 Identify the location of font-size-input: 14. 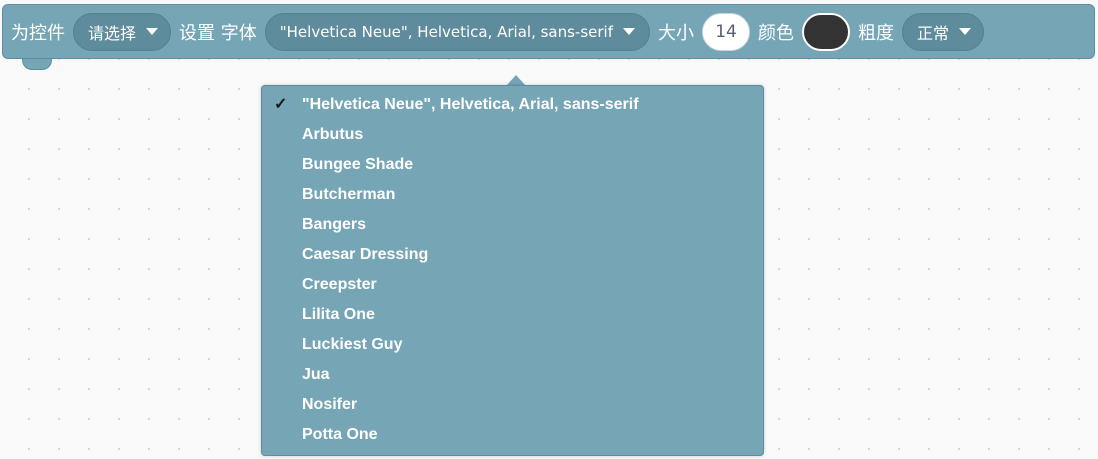
(726, 31).